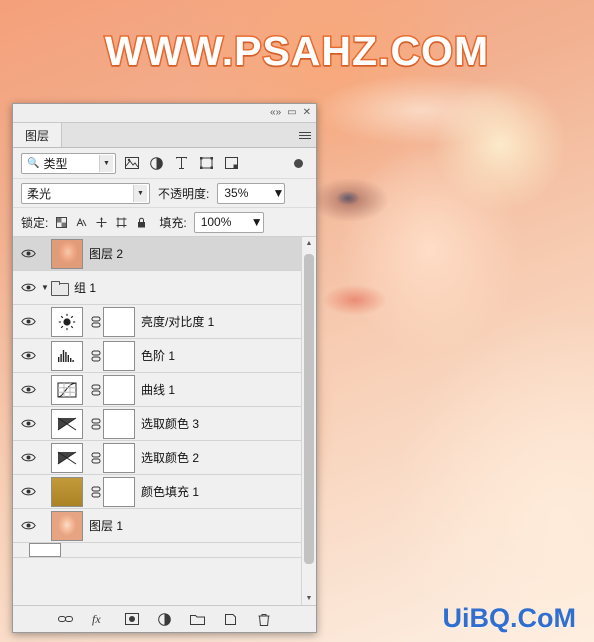  I want to click on lock-icons, so click(101, 222).